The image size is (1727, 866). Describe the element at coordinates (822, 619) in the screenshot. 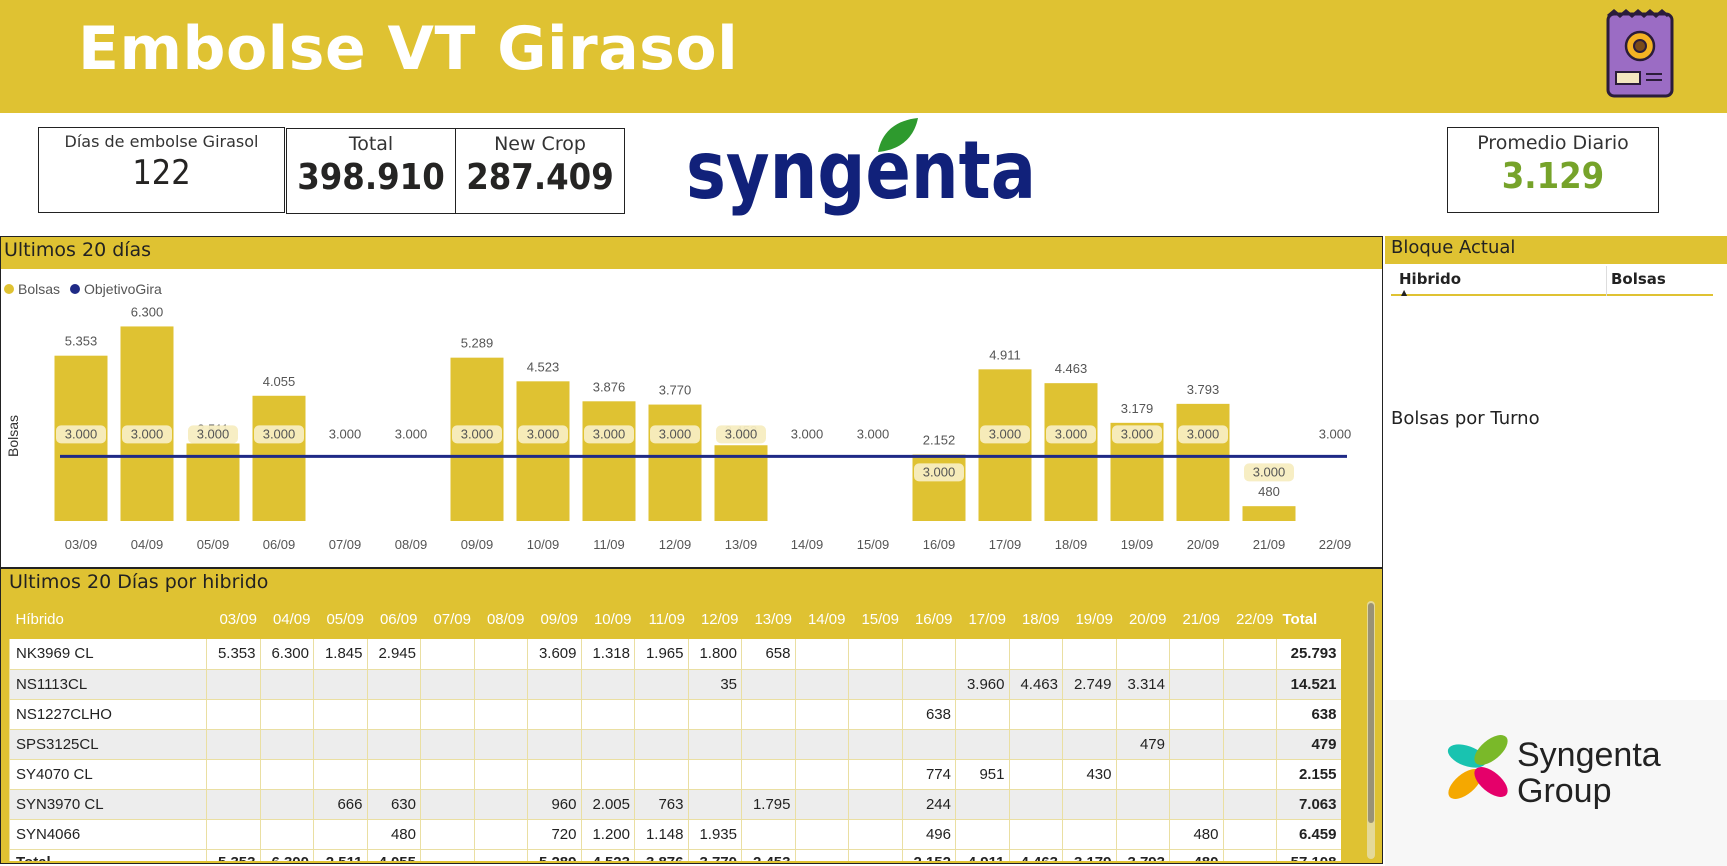

I see `col-date-header: 14/09` at that location.